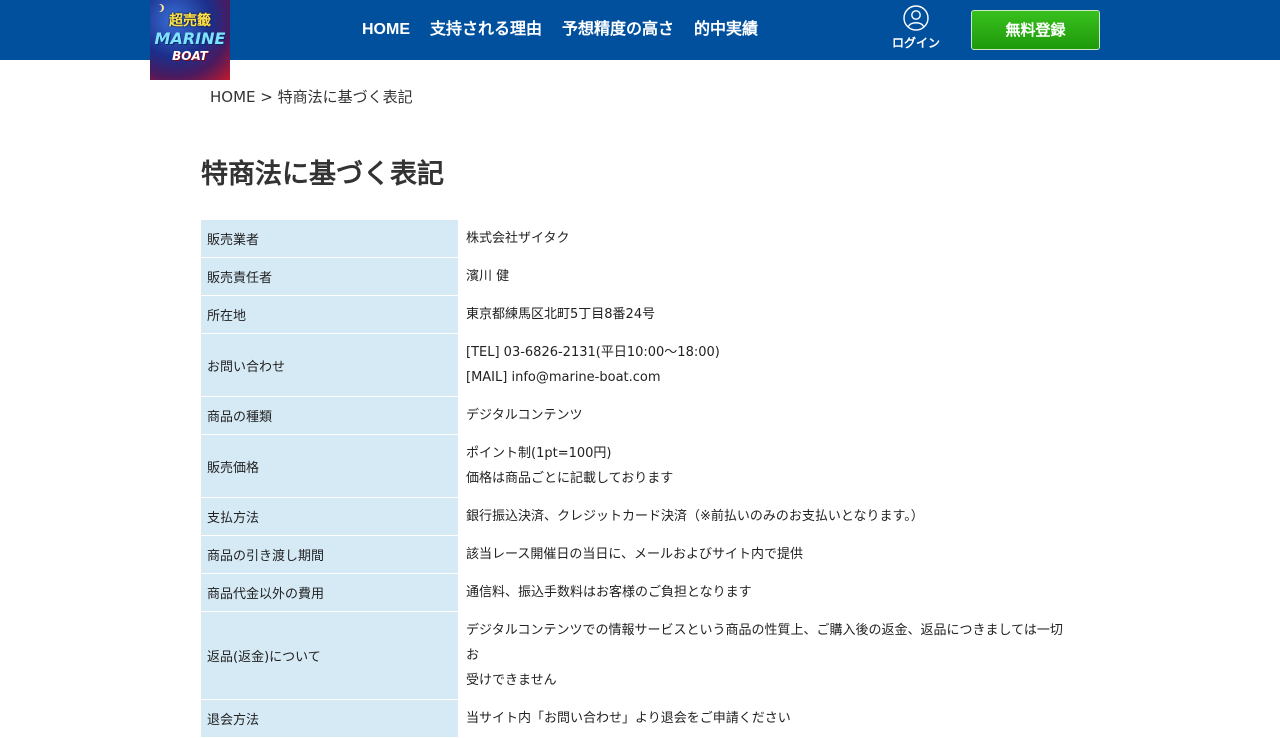  What do you see at coordinates (916, 18) in the screenshot?
I see `user-icon` at bounding box center [916, 18].